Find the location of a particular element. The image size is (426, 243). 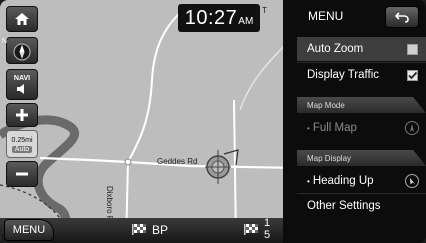

section-header-map-display: Map Display is located at coordinates (361, 158).